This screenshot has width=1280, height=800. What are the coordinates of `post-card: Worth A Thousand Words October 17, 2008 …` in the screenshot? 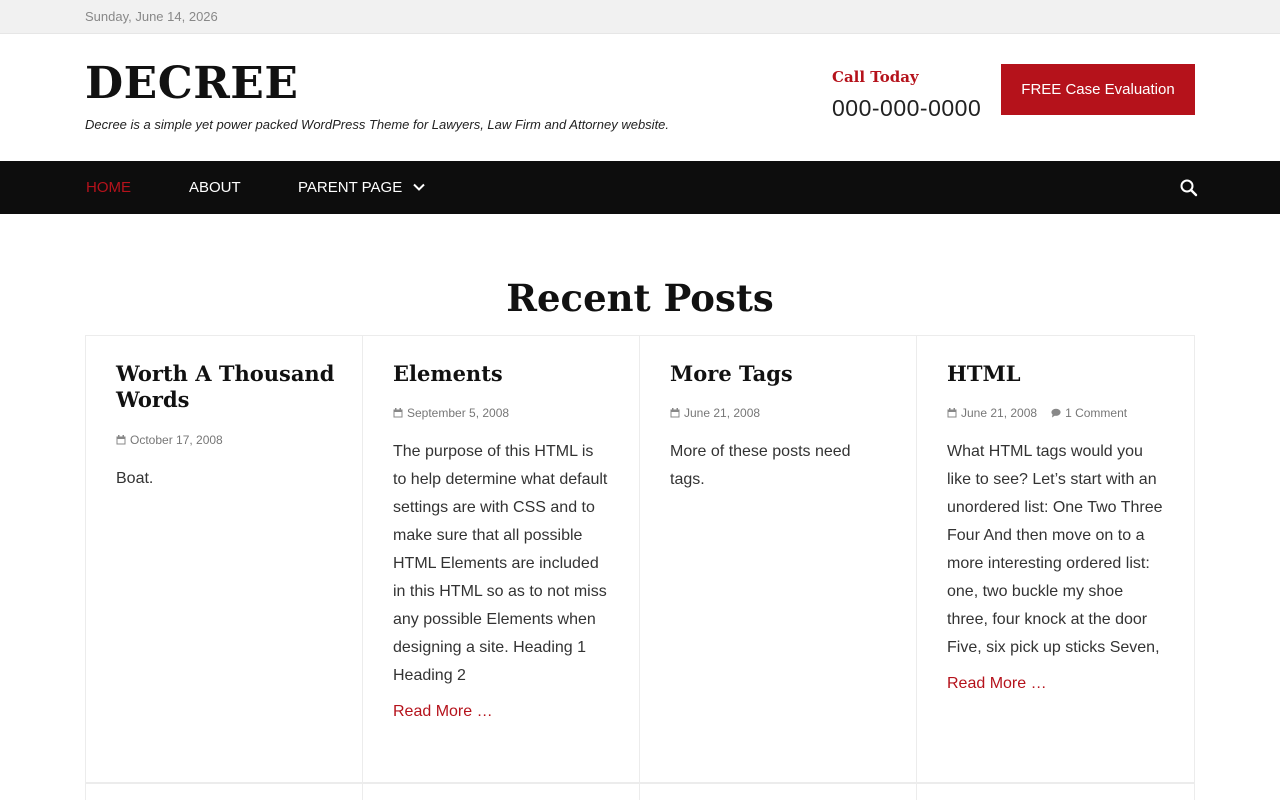 It's located at (224, 559).